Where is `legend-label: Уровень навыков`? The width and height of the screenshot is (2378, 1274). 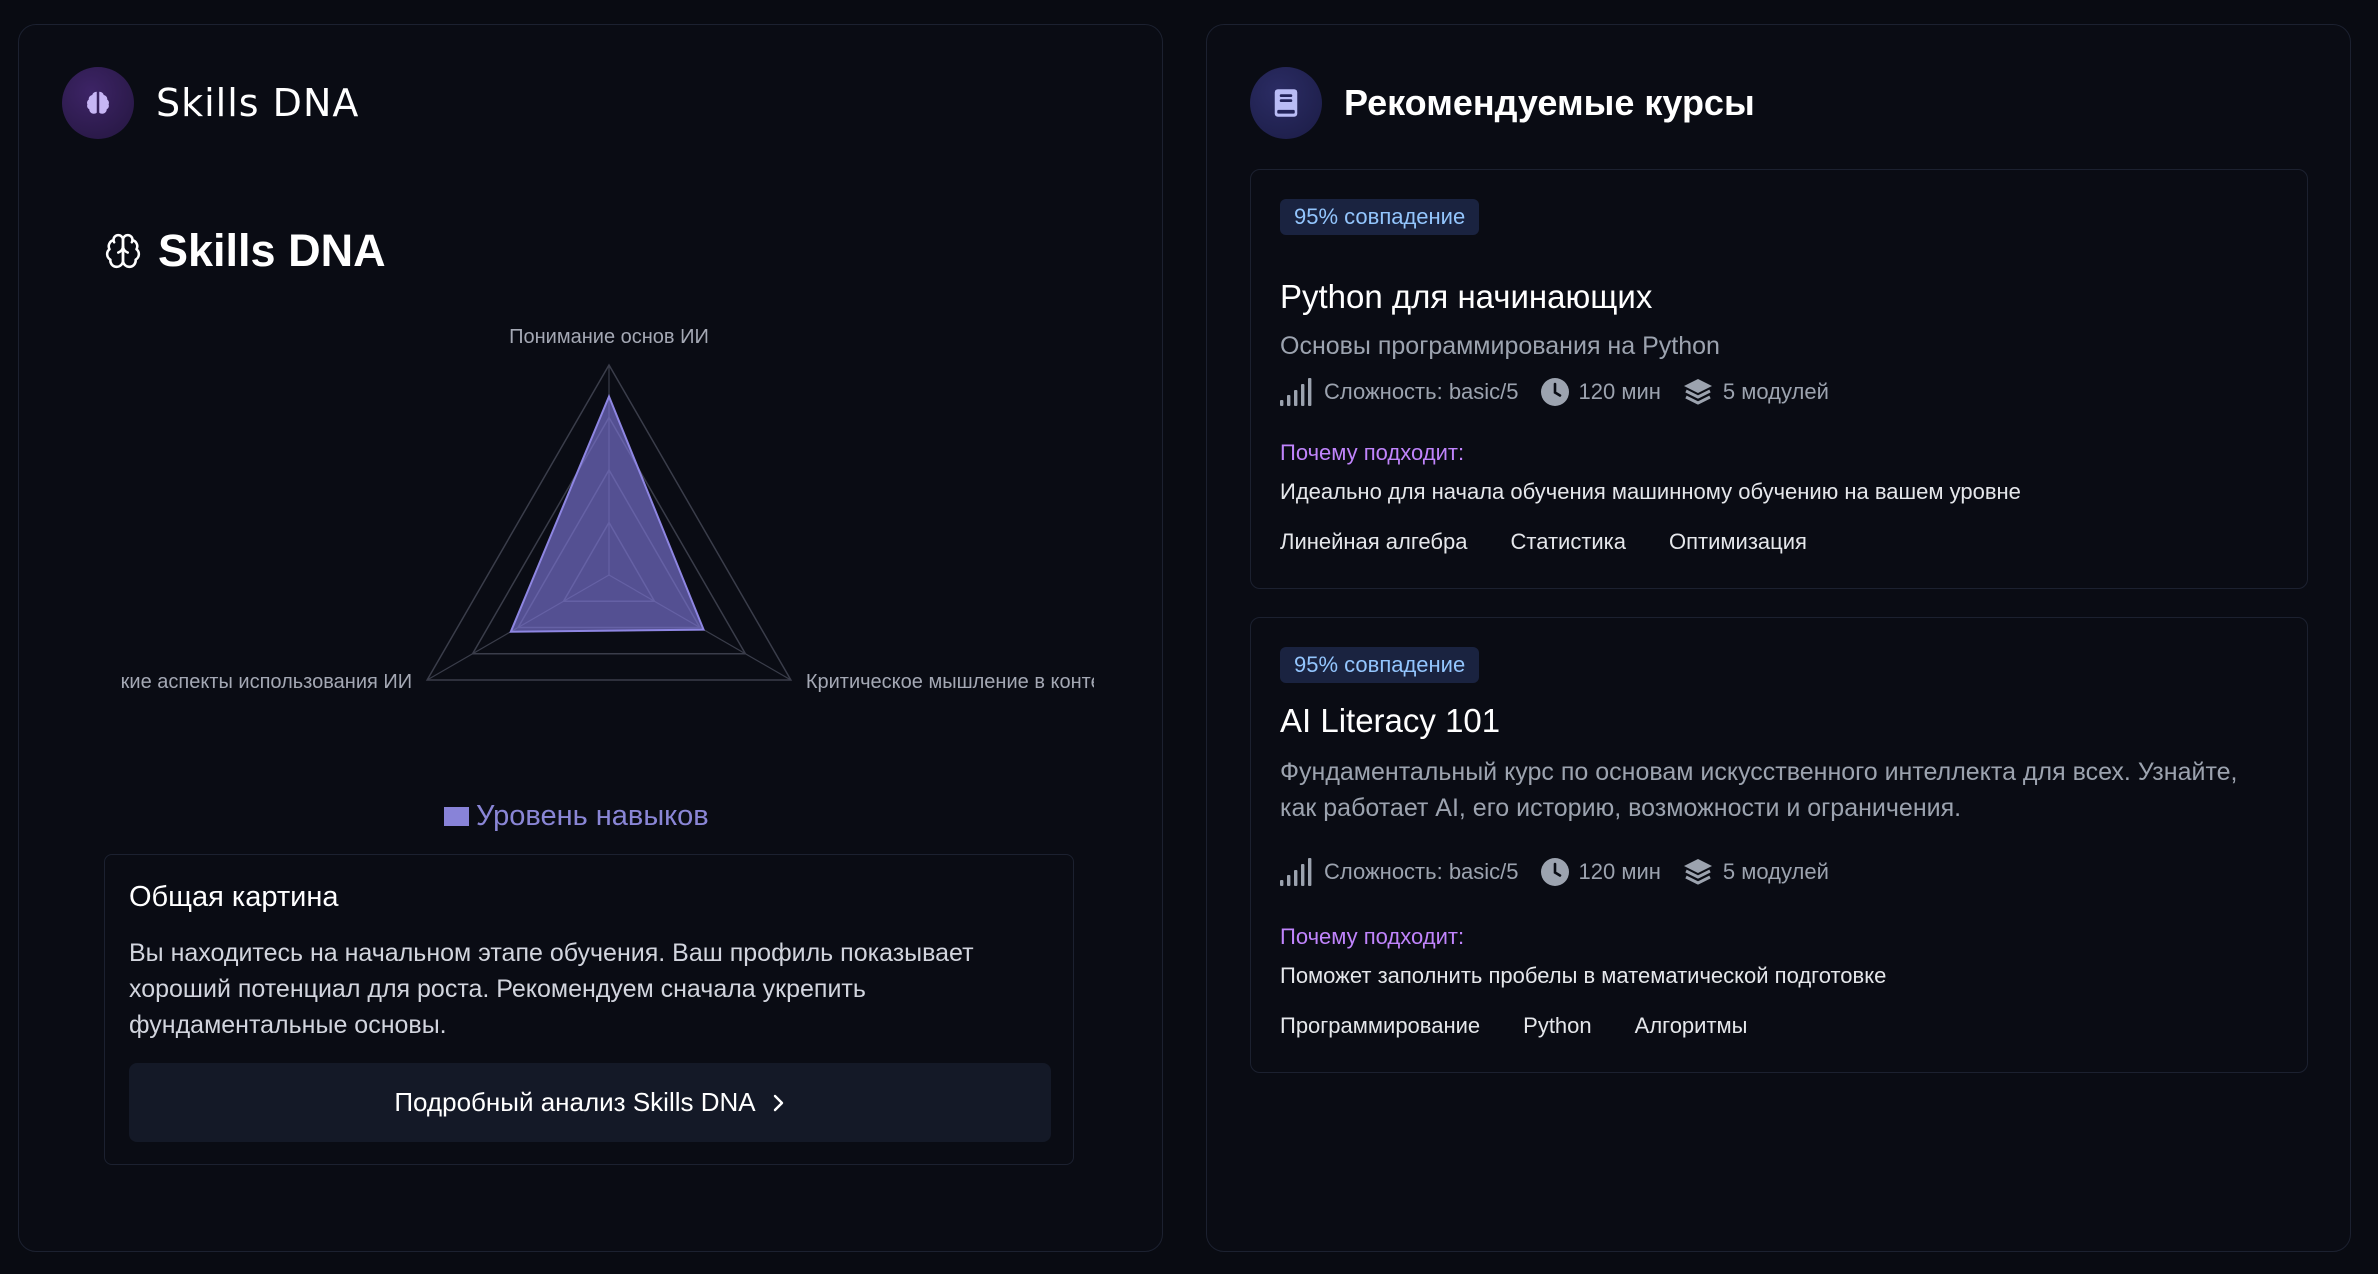
legend-label: Уровень навыков is located at coordinates (592, 816).